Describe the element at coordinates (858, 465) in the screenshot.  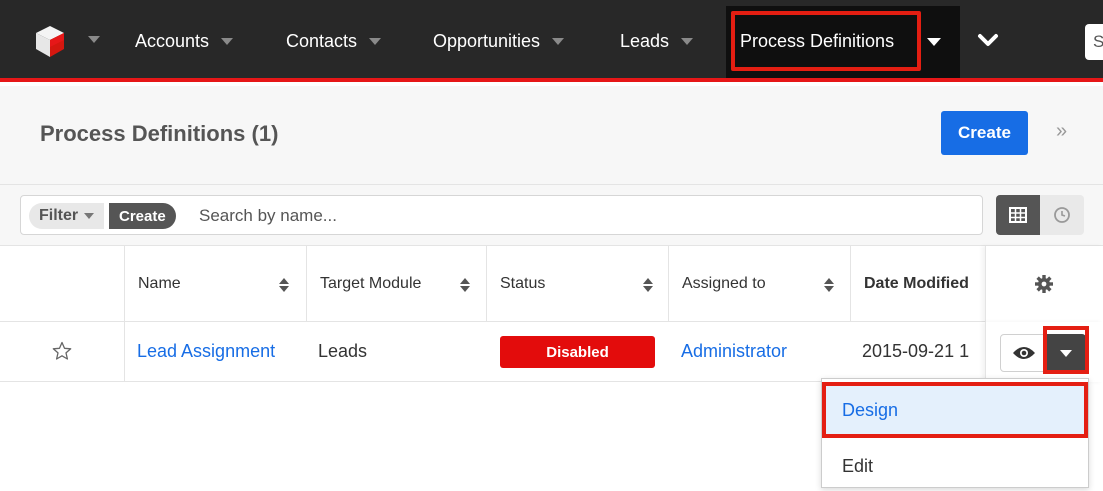
I see `menu-item-label: Edit` at that location.